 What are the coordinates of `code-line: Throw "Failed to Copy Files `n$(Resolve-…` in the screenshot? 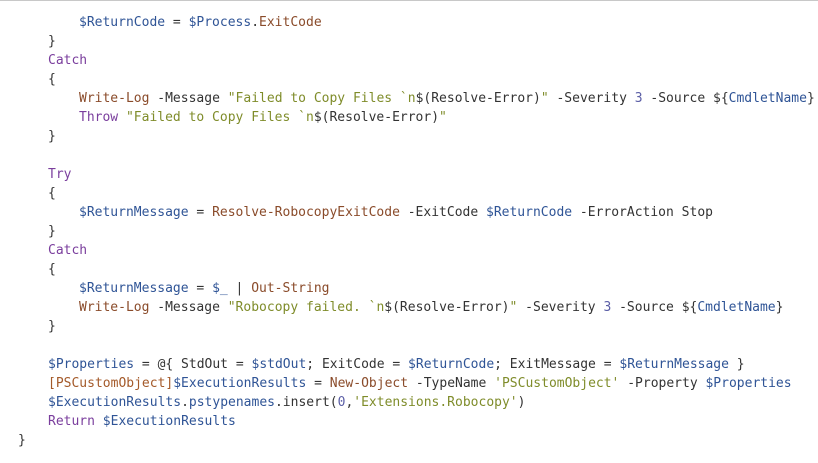 It's located at (263, 117).